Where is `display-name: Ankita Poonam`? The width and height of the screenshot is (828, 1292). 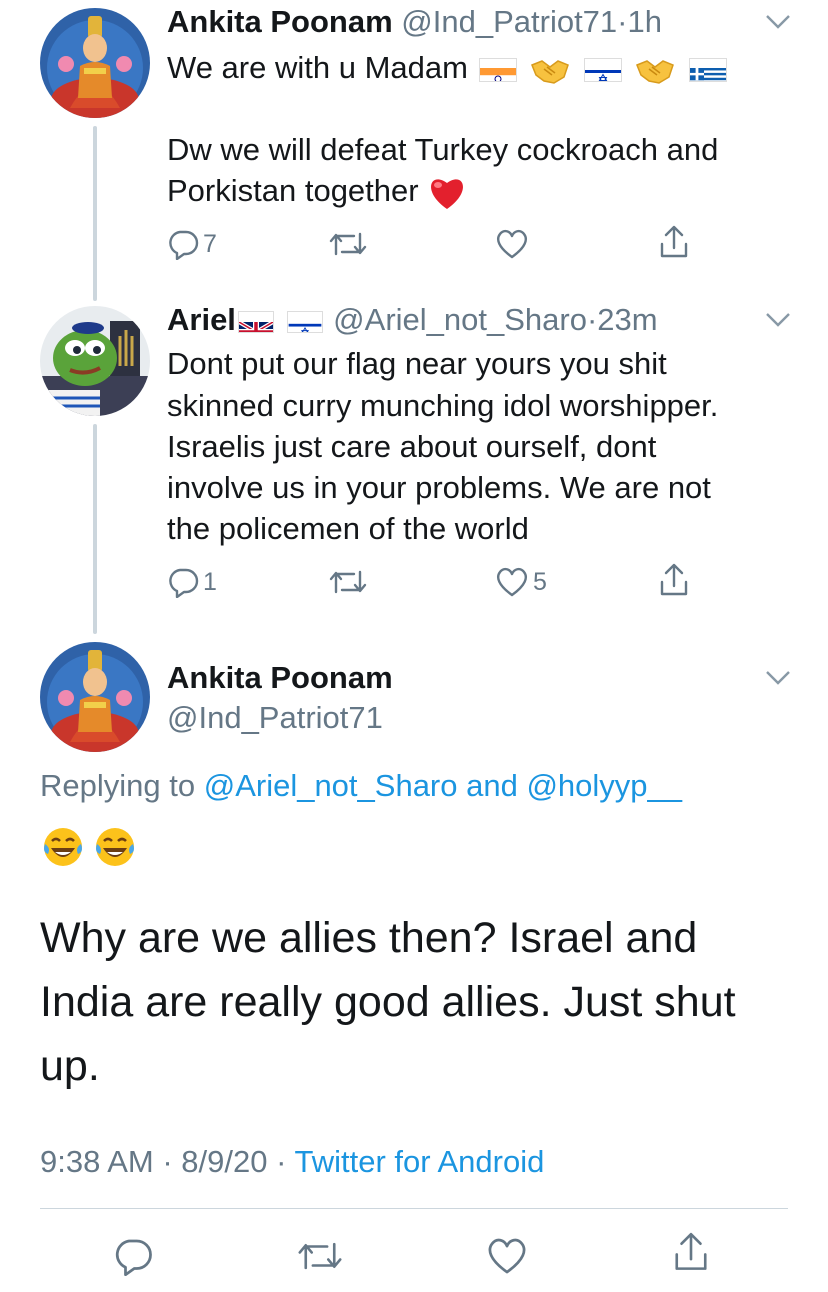
display-name: Ankita Poonam is located at coordinates (280, 21).